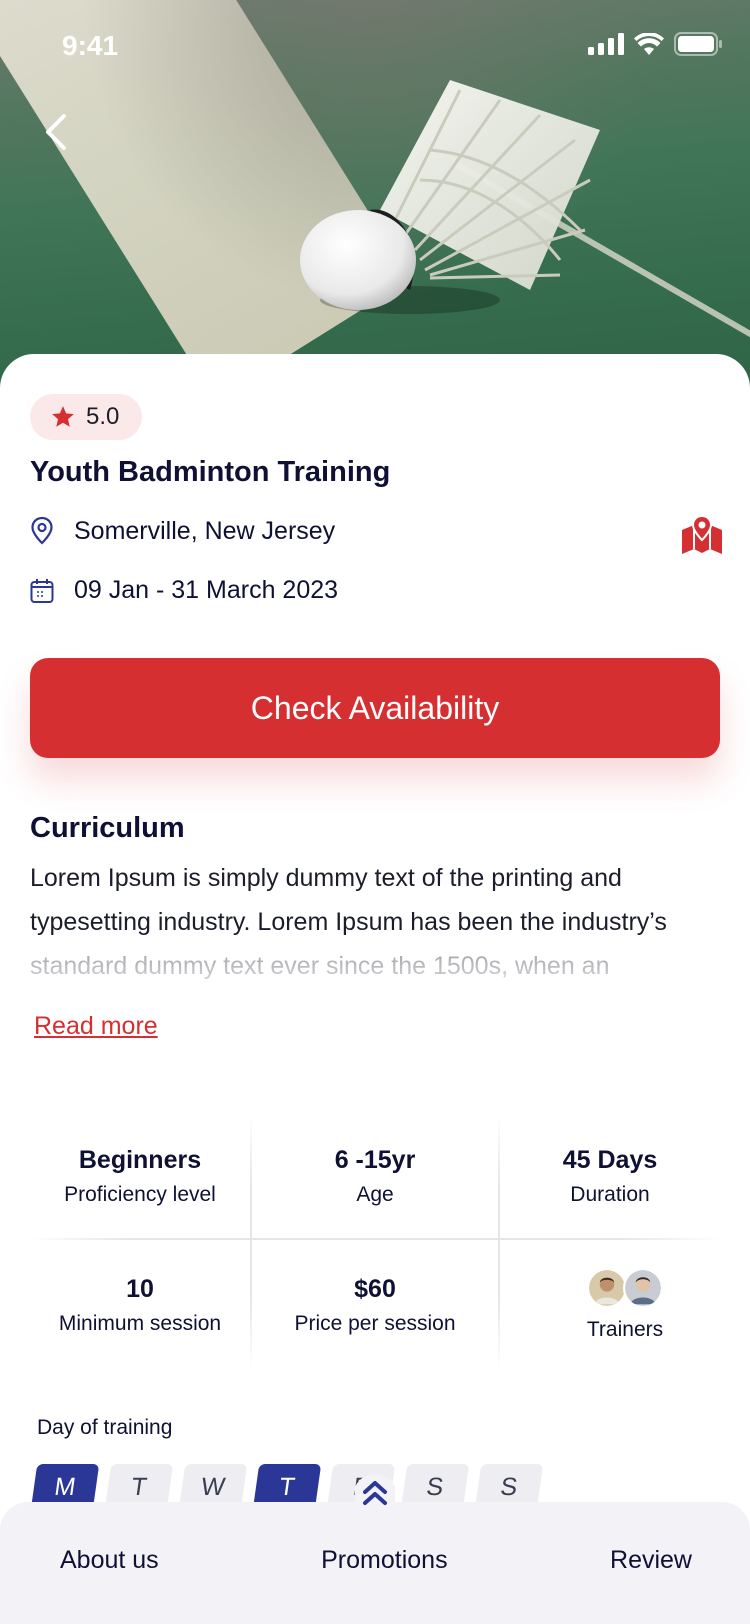 This screenshot has width=750, height=1624. What do you see at coordinates (375, 1175) in the screenshot?
I see `stat-age: 6 -15yr Age` at bounding box center [375, 1175].